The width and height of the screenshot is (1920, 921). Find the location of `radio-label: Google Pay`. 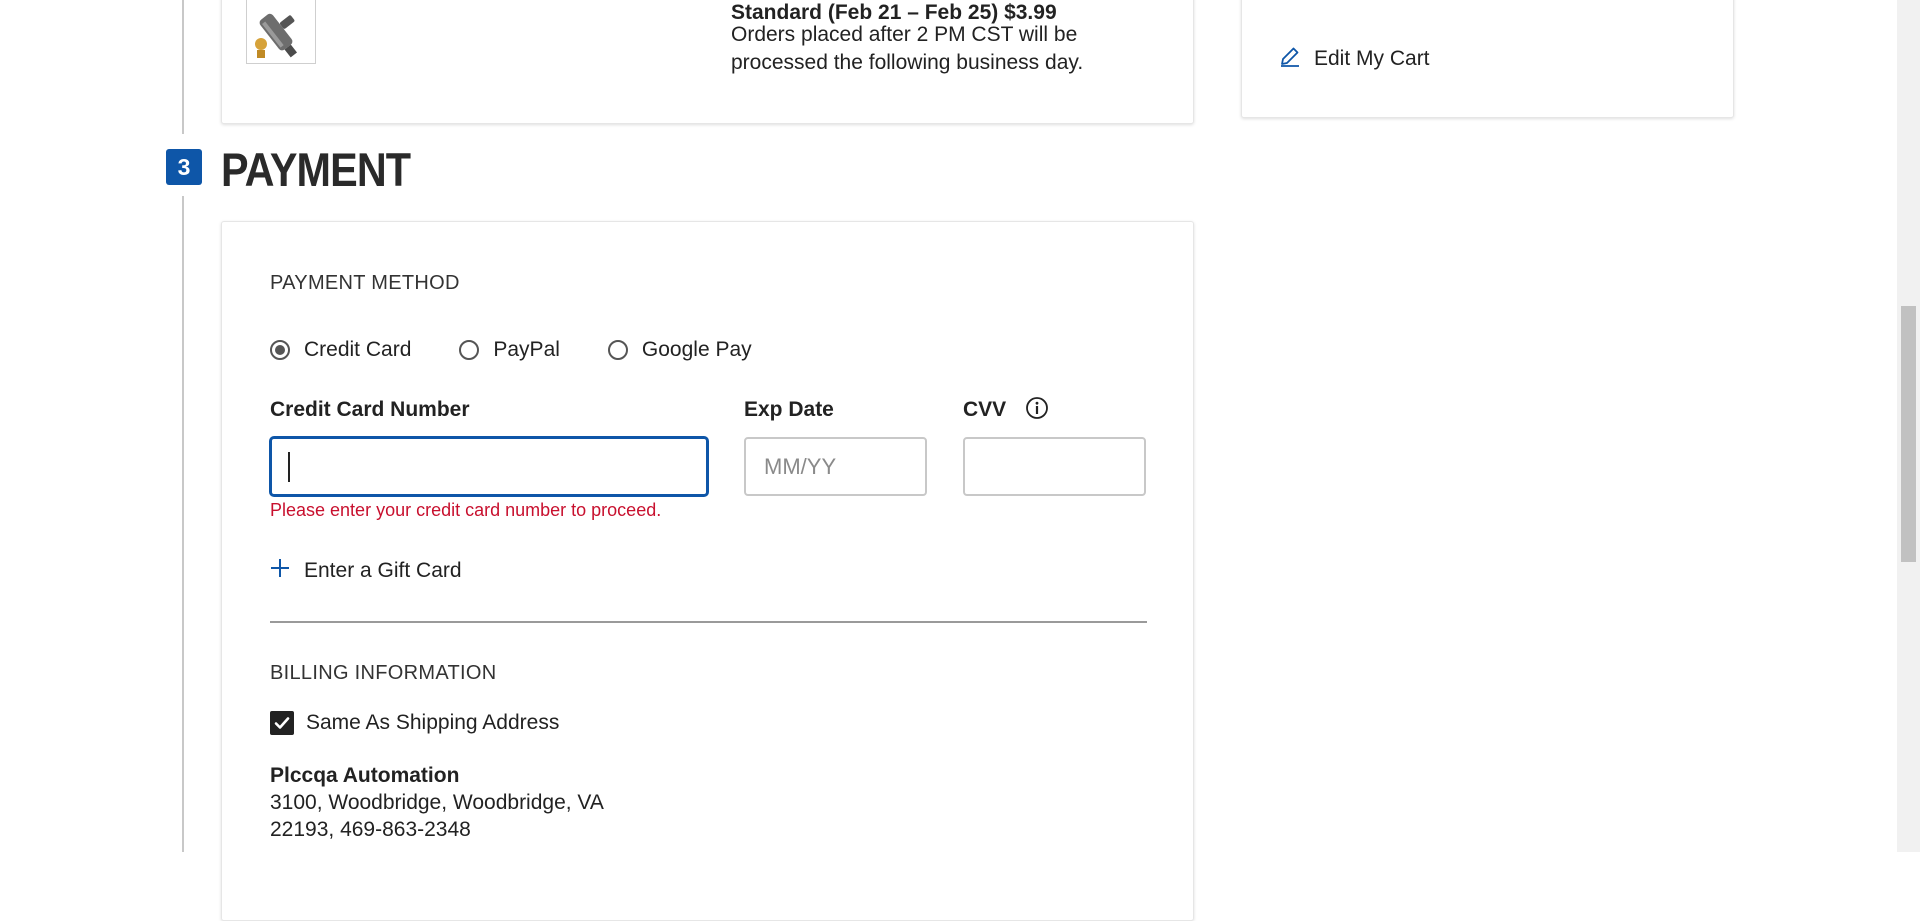

radio-label: Google Pay is located at coordinates (696, 349).